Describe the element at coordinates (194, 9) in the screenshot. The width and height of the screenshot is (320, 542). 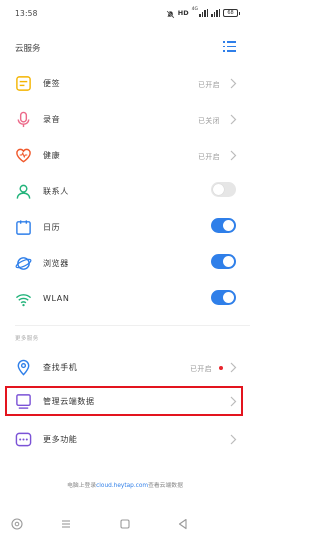
I see `network-label: 4G` at that location.